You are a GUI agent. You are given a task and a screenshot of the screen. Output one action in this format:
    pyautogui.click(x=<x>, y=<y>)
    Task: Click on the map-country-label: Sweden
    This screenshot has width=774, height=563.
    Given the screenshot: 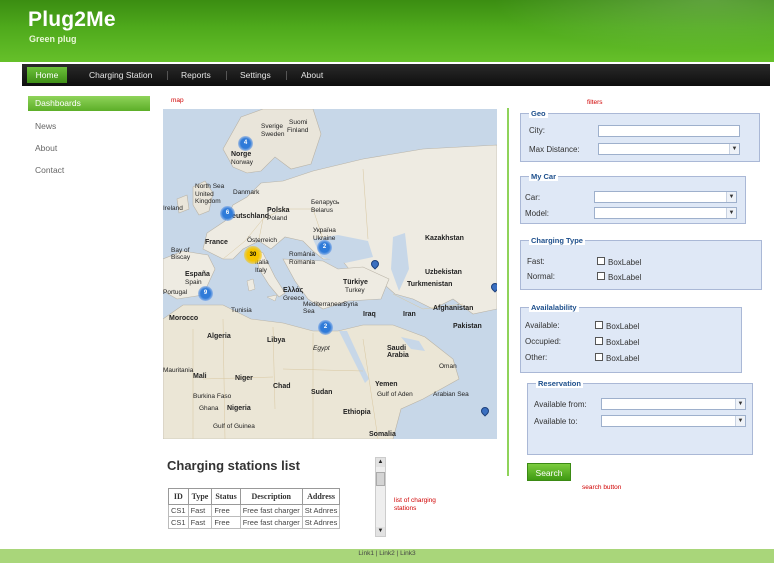 What is the action you would take?
    pyautogui.click(x=273, y=134)
    